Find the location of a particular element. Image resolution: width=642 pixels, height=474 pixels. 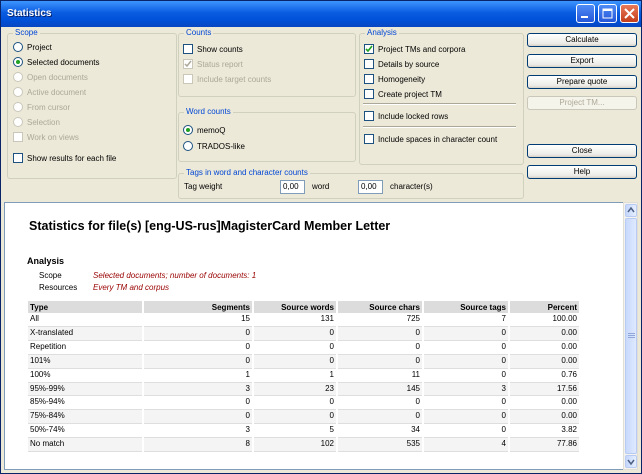

column-header: Source words is located at coordinates (295, 307).